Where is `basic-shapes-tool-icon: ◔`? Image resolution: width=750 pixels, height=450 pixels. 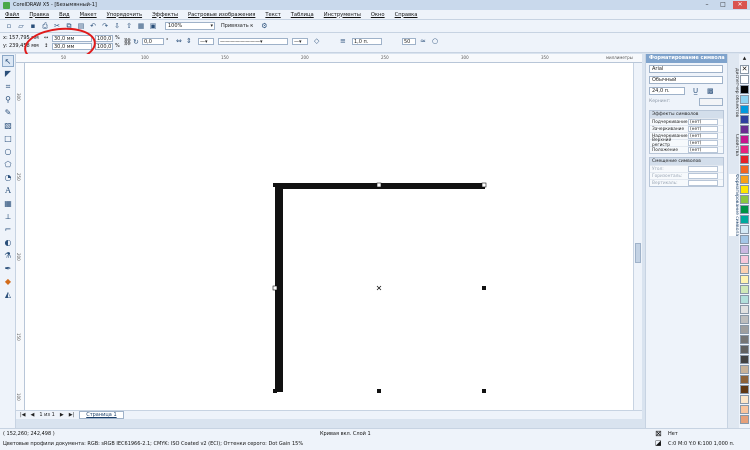 basic-shapes-tool-icon: ◔ is located at coordinates (8, 178).